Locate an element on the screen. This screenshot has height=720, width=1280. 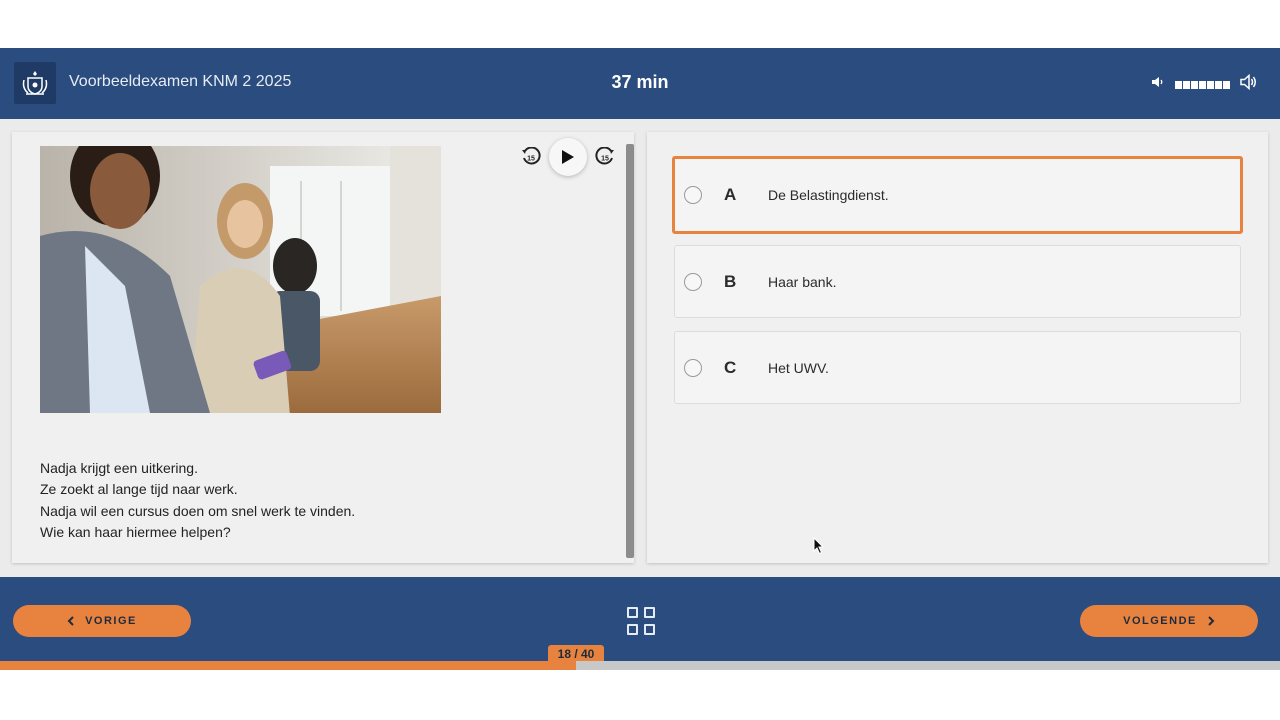
chevron-right-icon is located at coordinates (1211, 621).